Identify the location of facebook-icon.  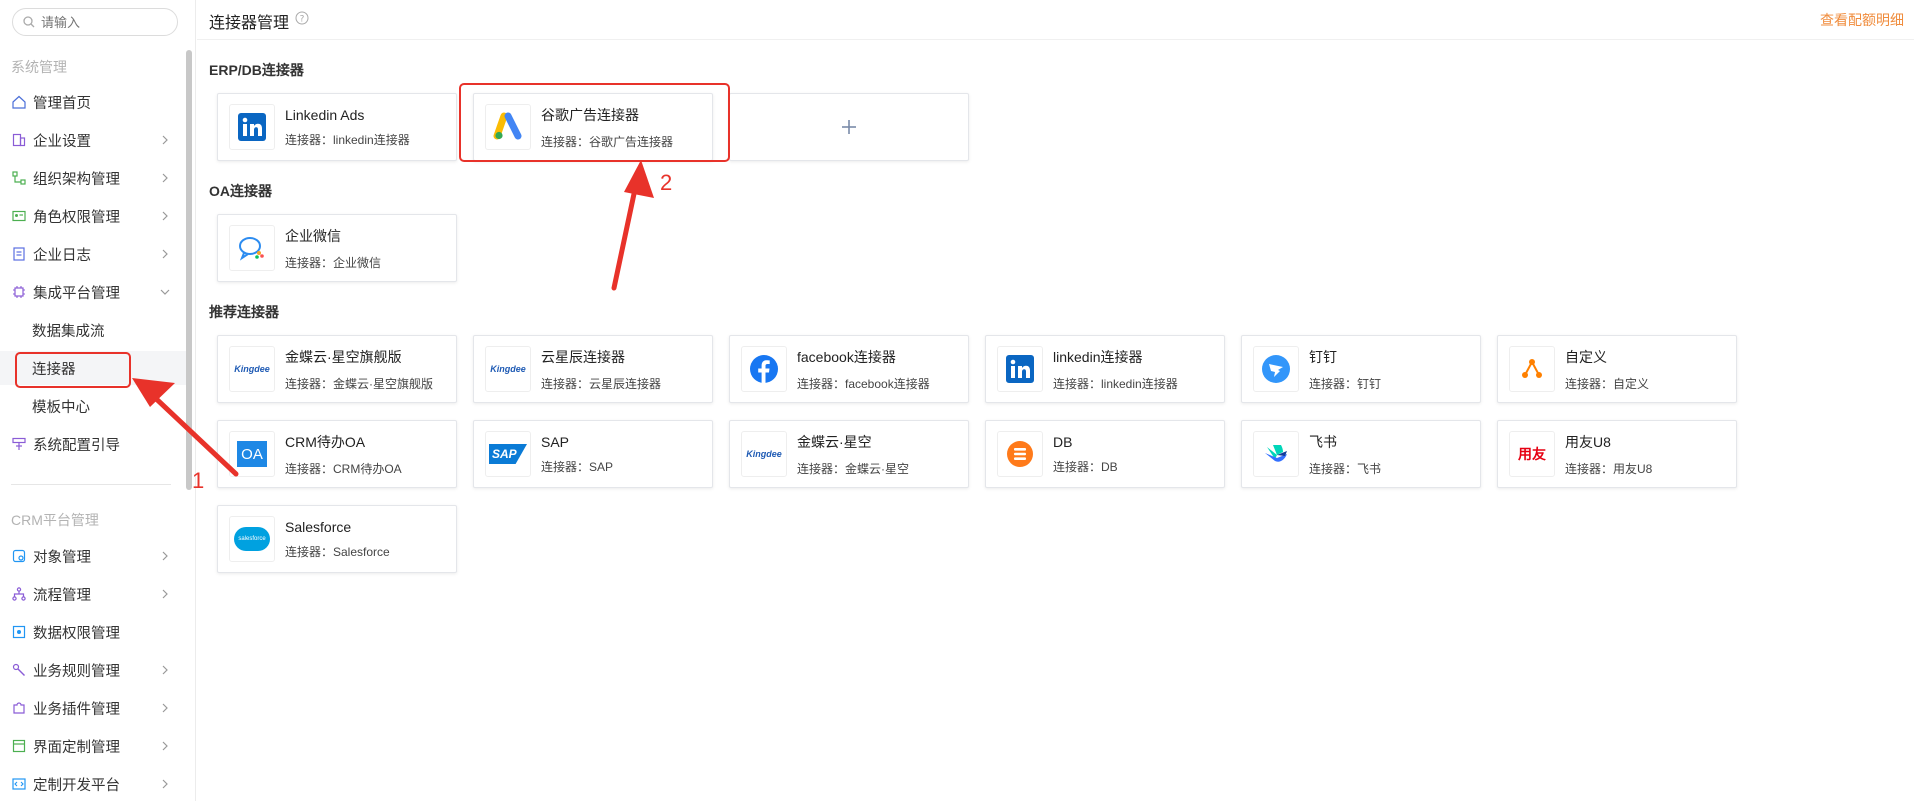
(764, 369).